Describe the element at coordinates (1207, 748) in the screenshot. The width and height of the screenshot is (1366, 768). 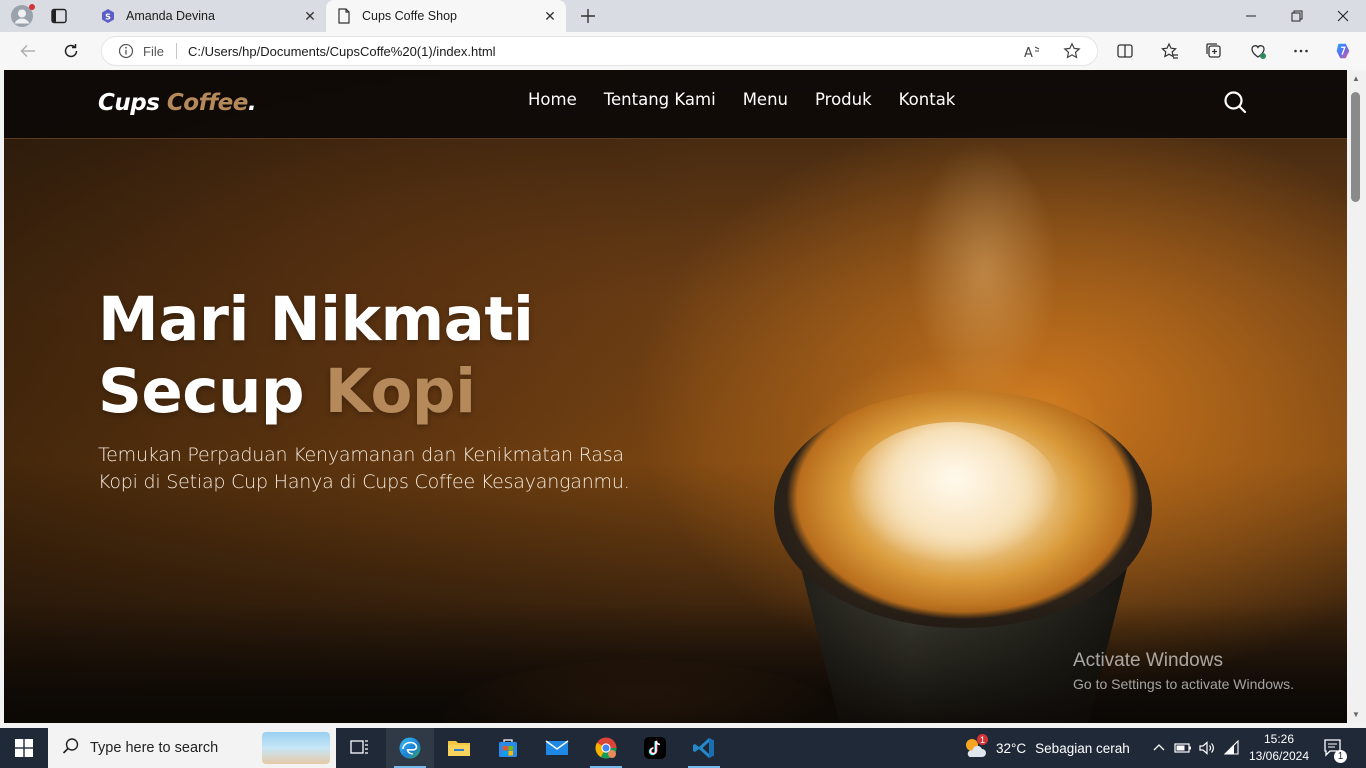
I see `volume-icon` at that location.